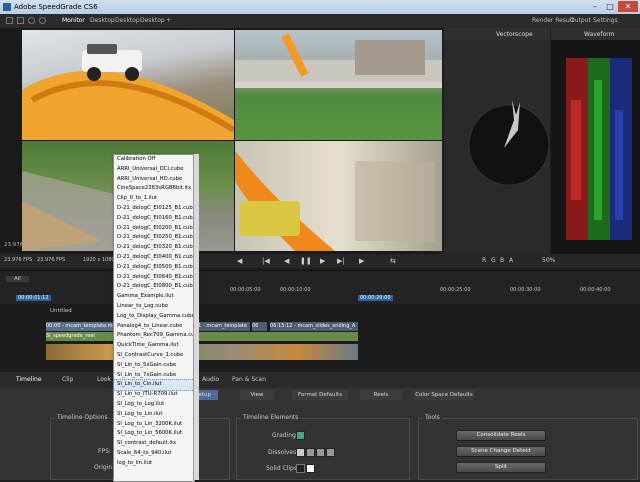 Image resolution: width=640 pixels, height=482 pixels. I want to click on pause-icon: ❚❚, so click(306, 261).